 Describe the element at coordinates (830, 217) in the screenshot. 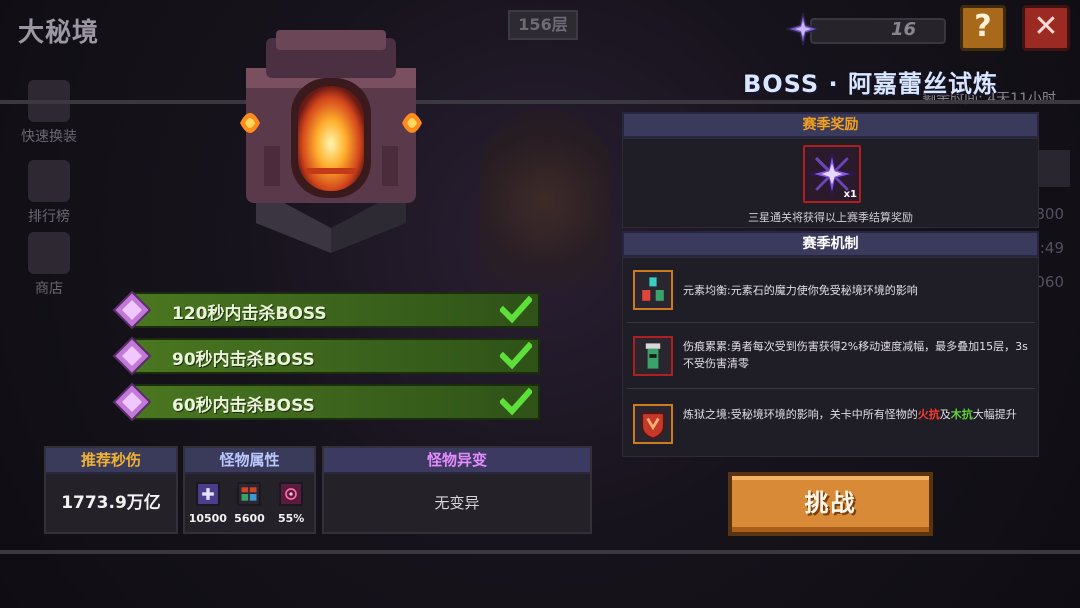

I see `reward-note: 三星通关将获得以上赛季结算奖励` at that location.